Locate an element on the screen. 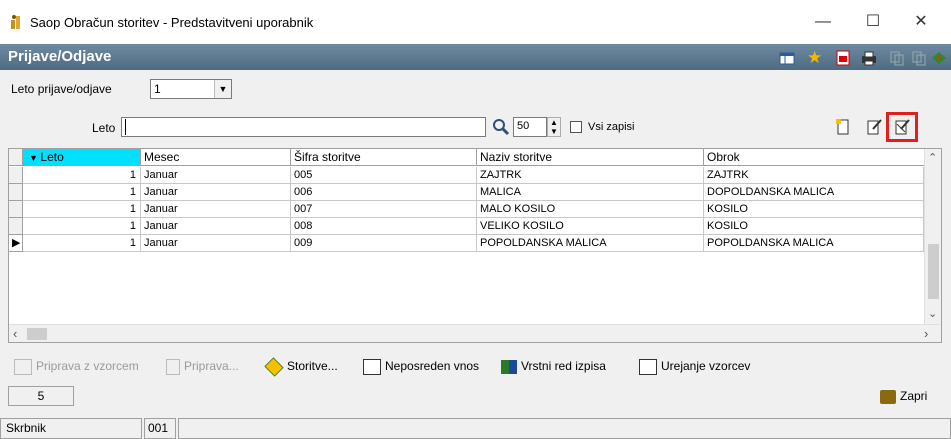  cell-sifra: 007 is located at coordinates (384, 209).